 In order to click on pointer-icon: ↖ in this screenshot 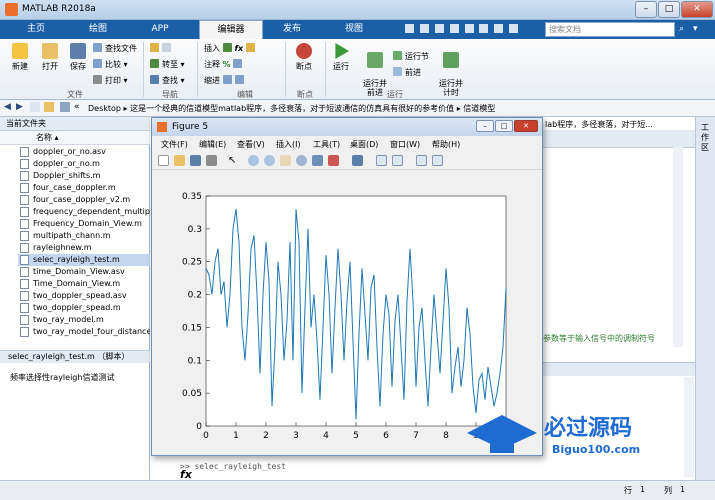, I will do `click(233, 160)`.